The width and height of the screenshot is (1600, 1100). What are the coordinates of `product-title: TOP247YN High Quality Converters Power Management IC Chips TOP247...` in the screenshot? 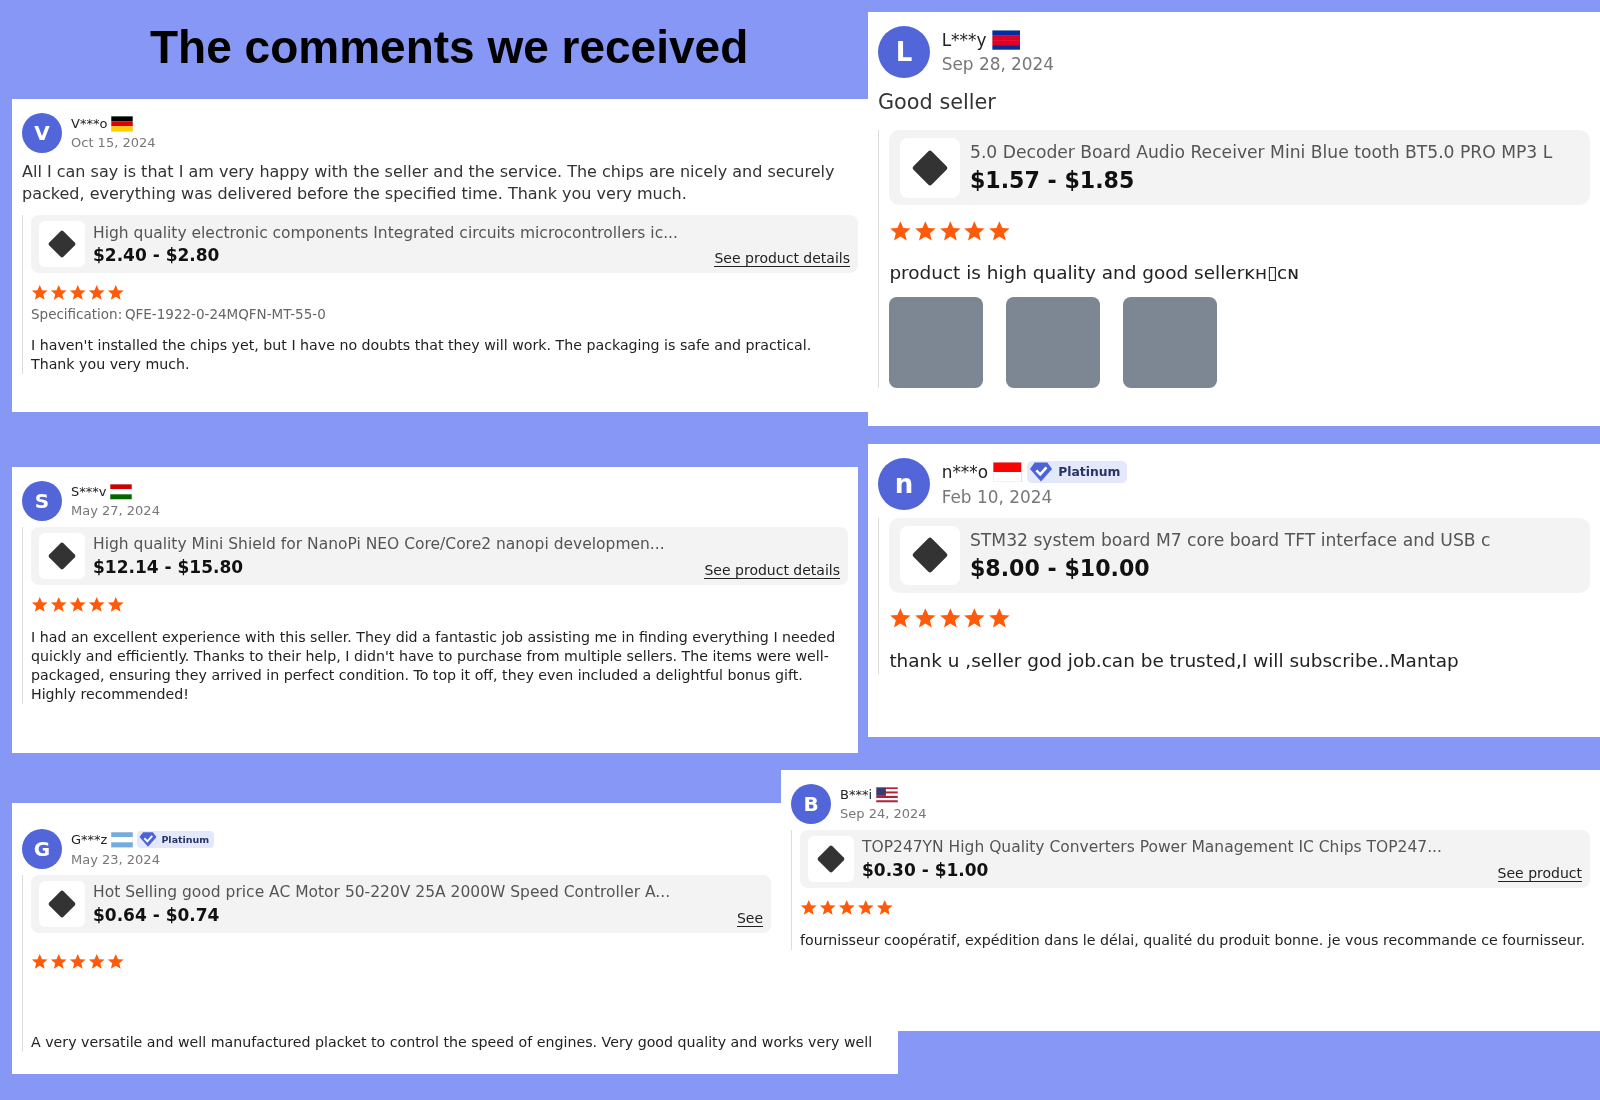 It's located at (1152, 847).